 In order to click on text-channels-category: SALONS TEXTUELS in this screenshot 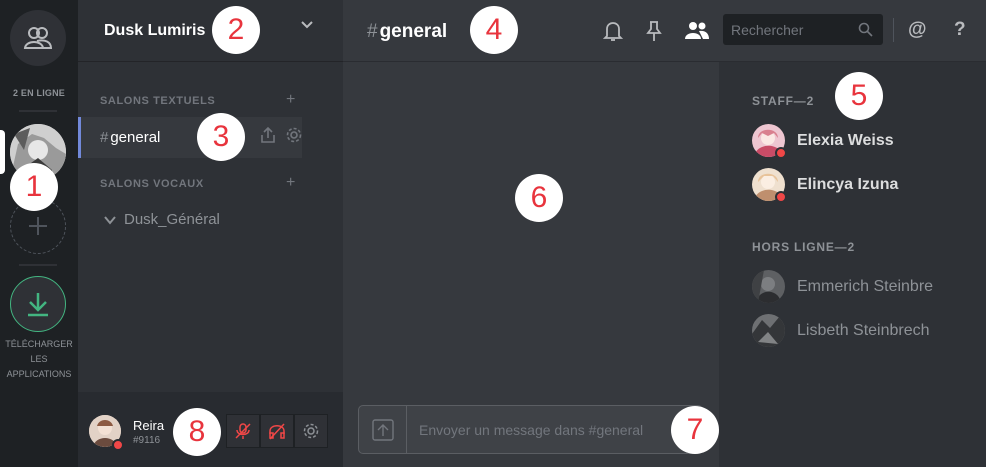, I will do `click(157, 101)`.